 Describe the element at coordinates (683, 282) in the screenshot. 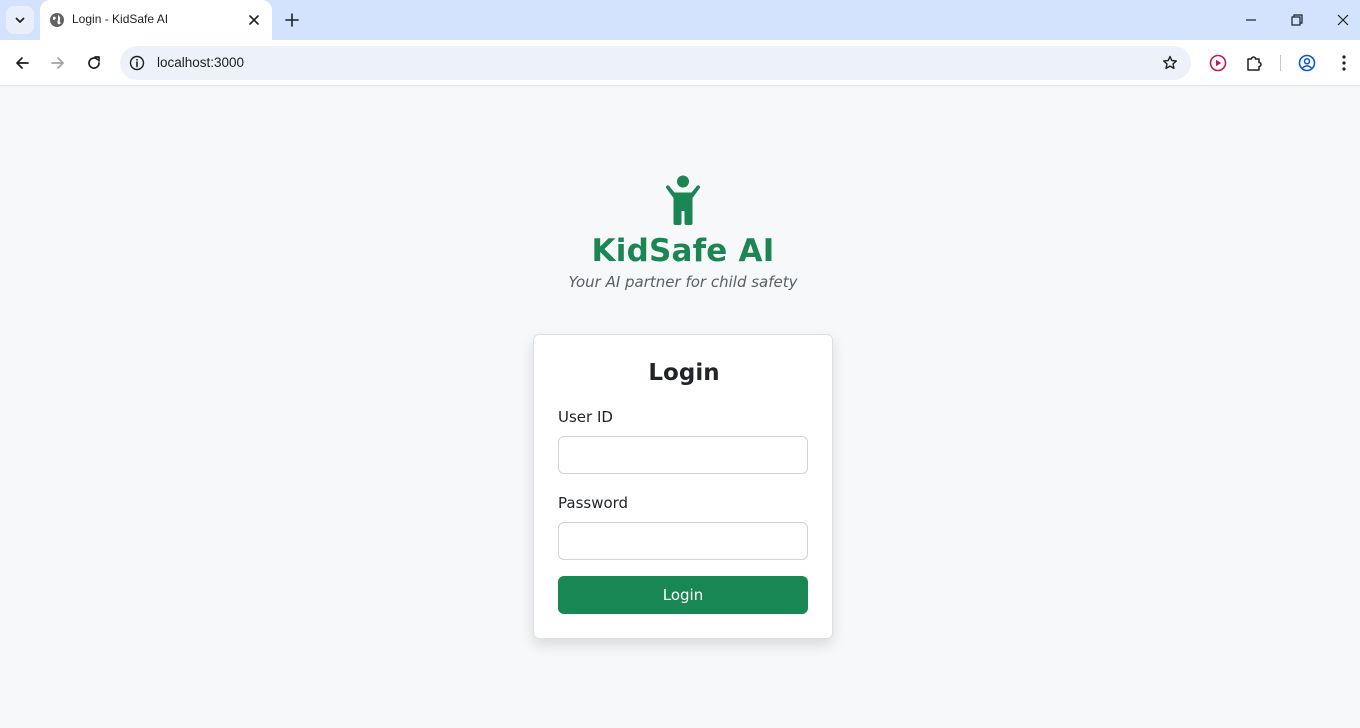

I see `brand-tagline: Your AI partner for child safety` at that location.